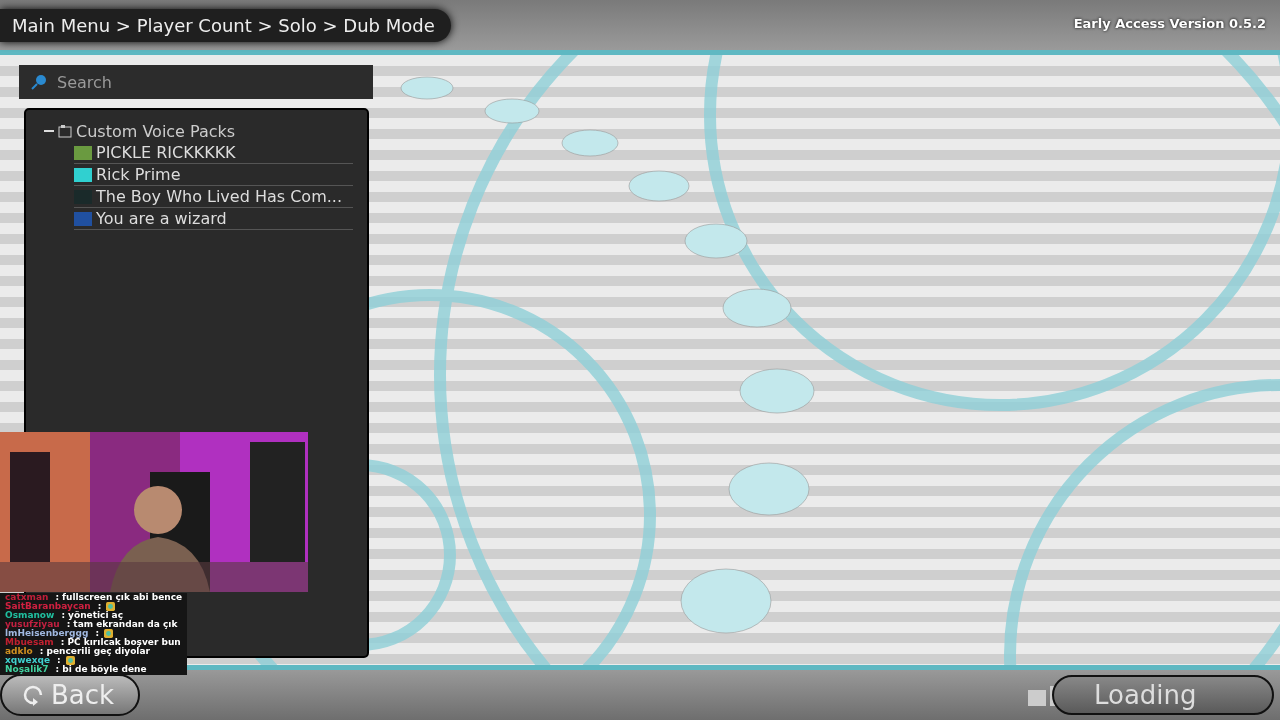  What do you see at coordinates (19, 651) in the screenshot?
I see `chat-username: adklo` at bounding box center [19, 651].